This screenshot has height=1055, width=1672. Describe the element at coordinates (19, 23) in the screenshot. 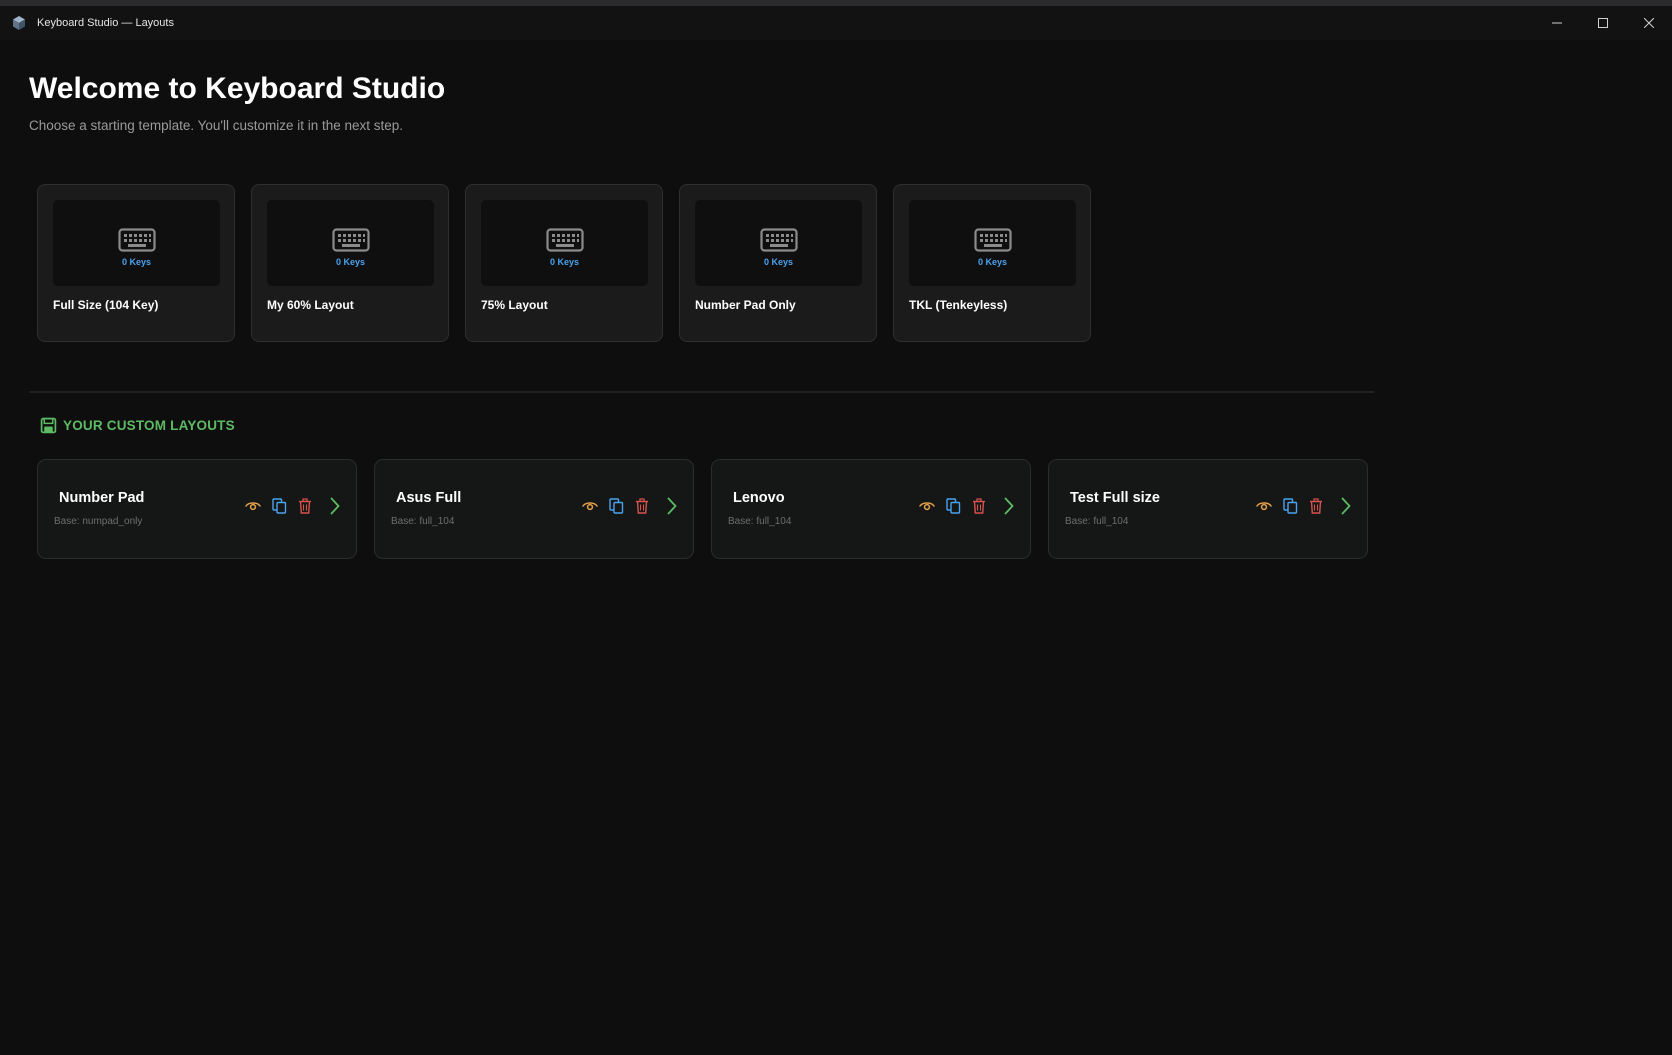

I see `cube-icon` at that location.